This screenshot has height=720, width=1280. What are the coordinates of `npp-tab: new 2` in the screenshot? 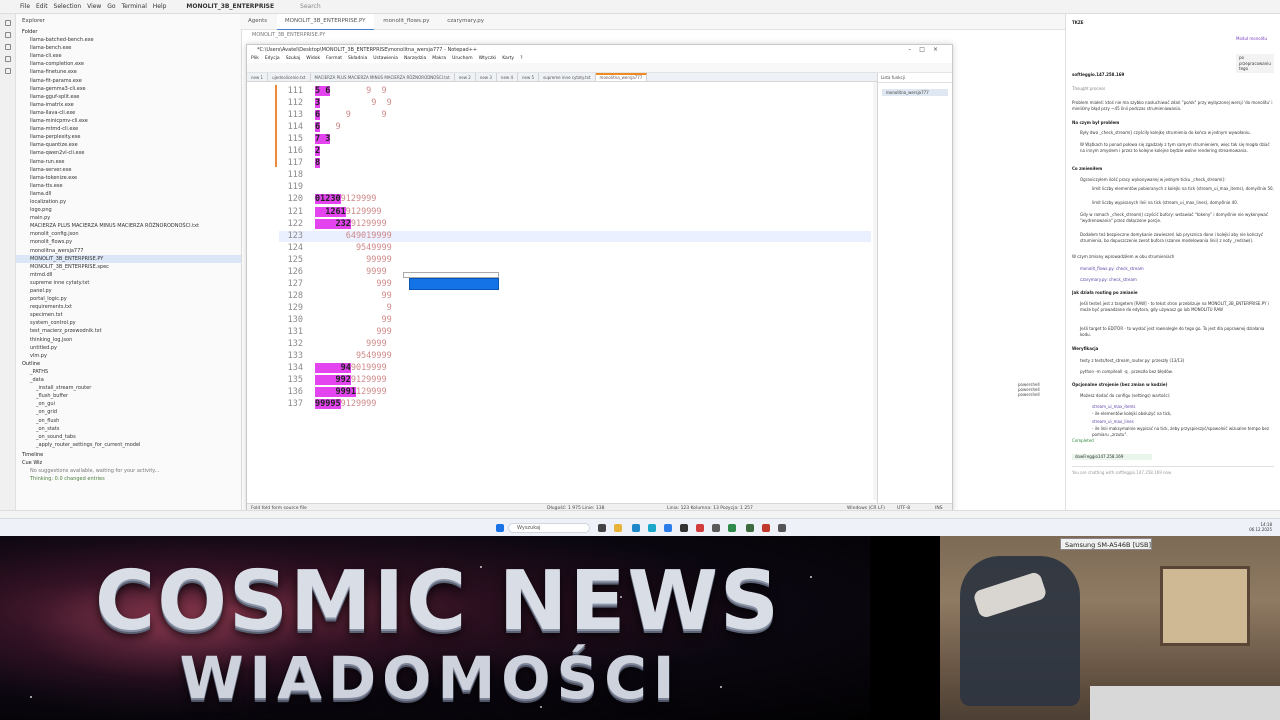 It's located at (465, 77).